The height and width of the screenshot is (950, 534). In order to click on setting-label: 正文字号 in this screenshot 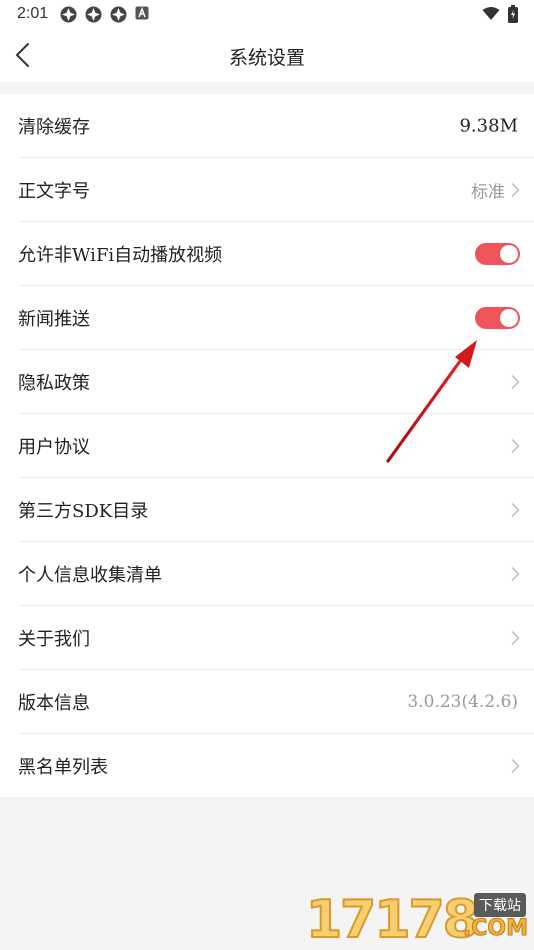, I will do `click(54, 191)`.